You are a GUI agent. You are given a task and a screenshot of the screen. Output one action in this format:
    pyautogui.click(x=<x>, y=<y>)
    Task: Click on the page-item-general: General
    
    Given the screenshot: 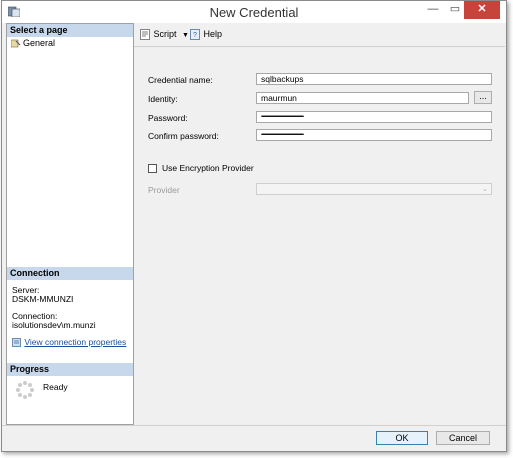 What is the action you would take?
    pyautogui.click(x=33, y=43)
    